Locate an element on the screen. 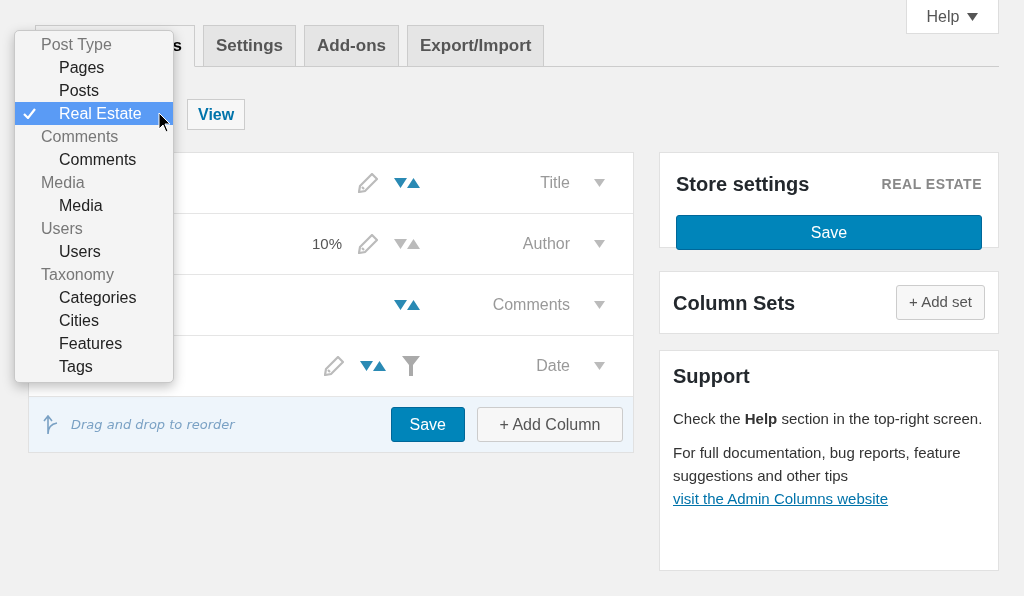  paragraph: Check the Help section in the top-right screen. is located at coordinates (828, 419).